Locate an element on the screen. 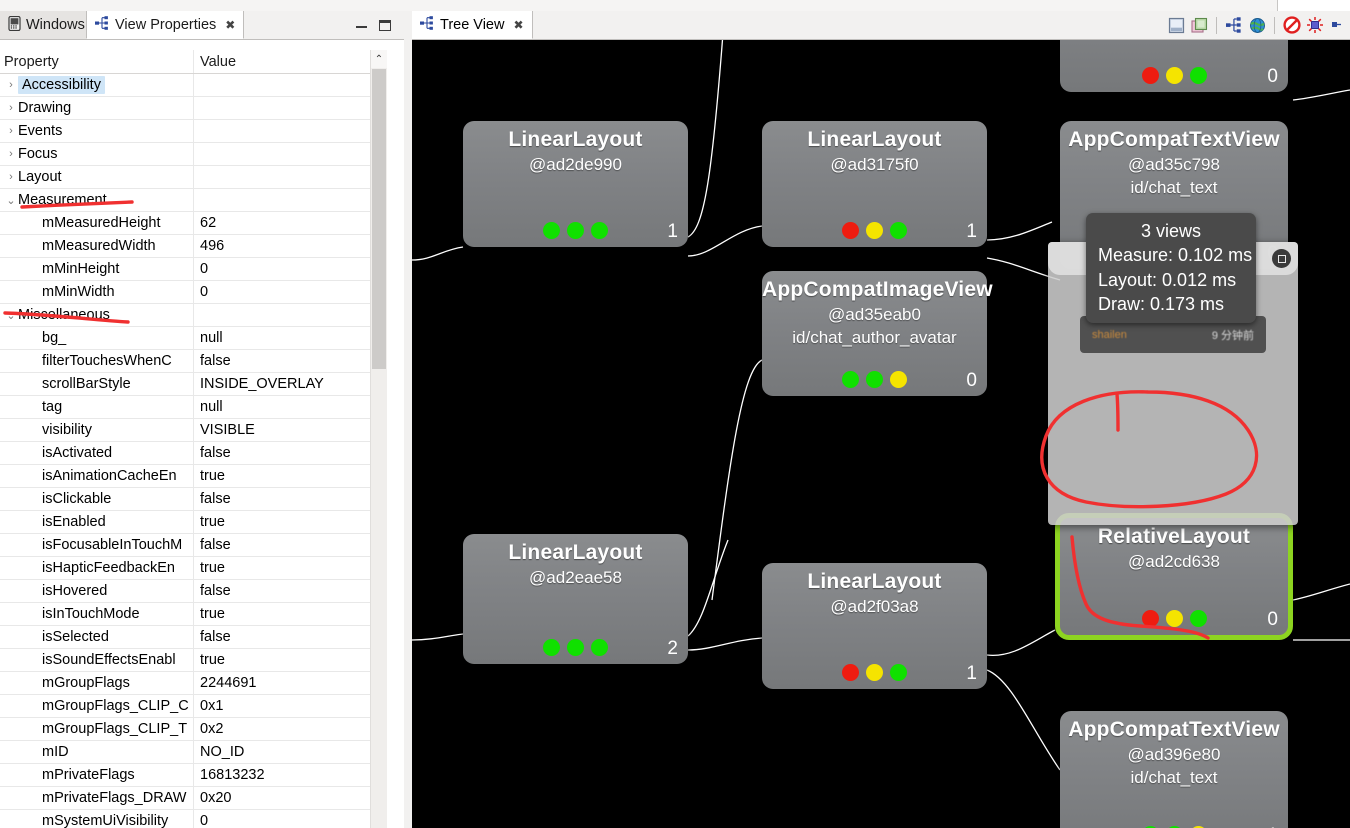 This screenshot has height=828, width=1350. table-row: mPrivateFlags_DRAW 0x20 is located at coordinates (202, 798).